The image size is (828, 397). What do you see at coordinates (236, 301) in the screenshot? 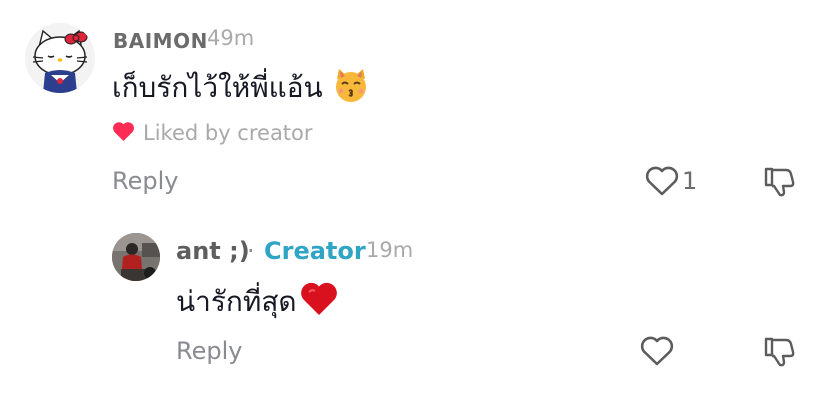
I see `reply-text: น่ารักที่สุด` at bounding box center [236, 301].